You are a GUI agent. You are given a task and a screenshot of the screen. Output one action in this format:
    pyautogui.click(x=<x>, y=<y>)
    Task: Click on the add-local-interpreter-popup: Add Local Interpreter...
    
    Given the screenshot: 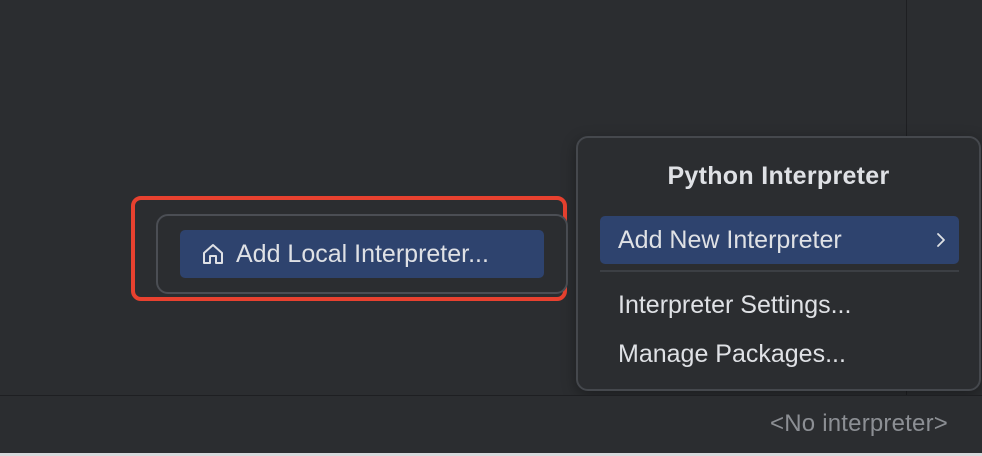 What is the action you would take?
    pyautogui.click(x=362, y=254)
    